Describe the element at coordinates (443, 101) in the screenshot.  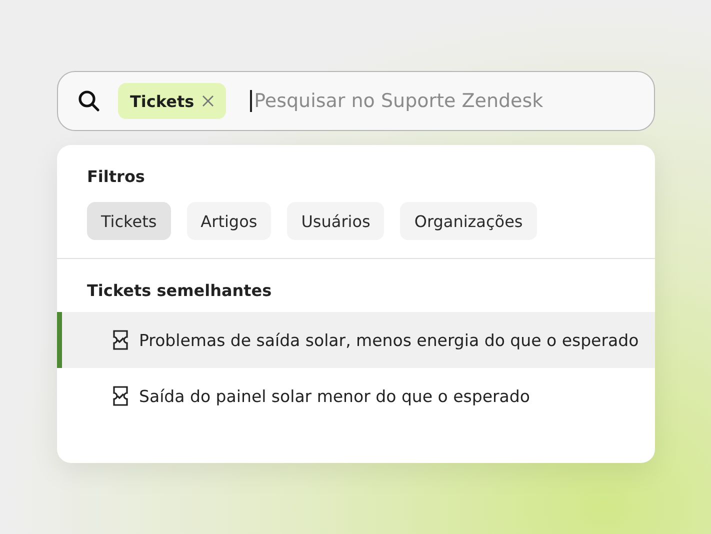
I see `search-field: Pesquisar no Suporte Zendesk` at that location.